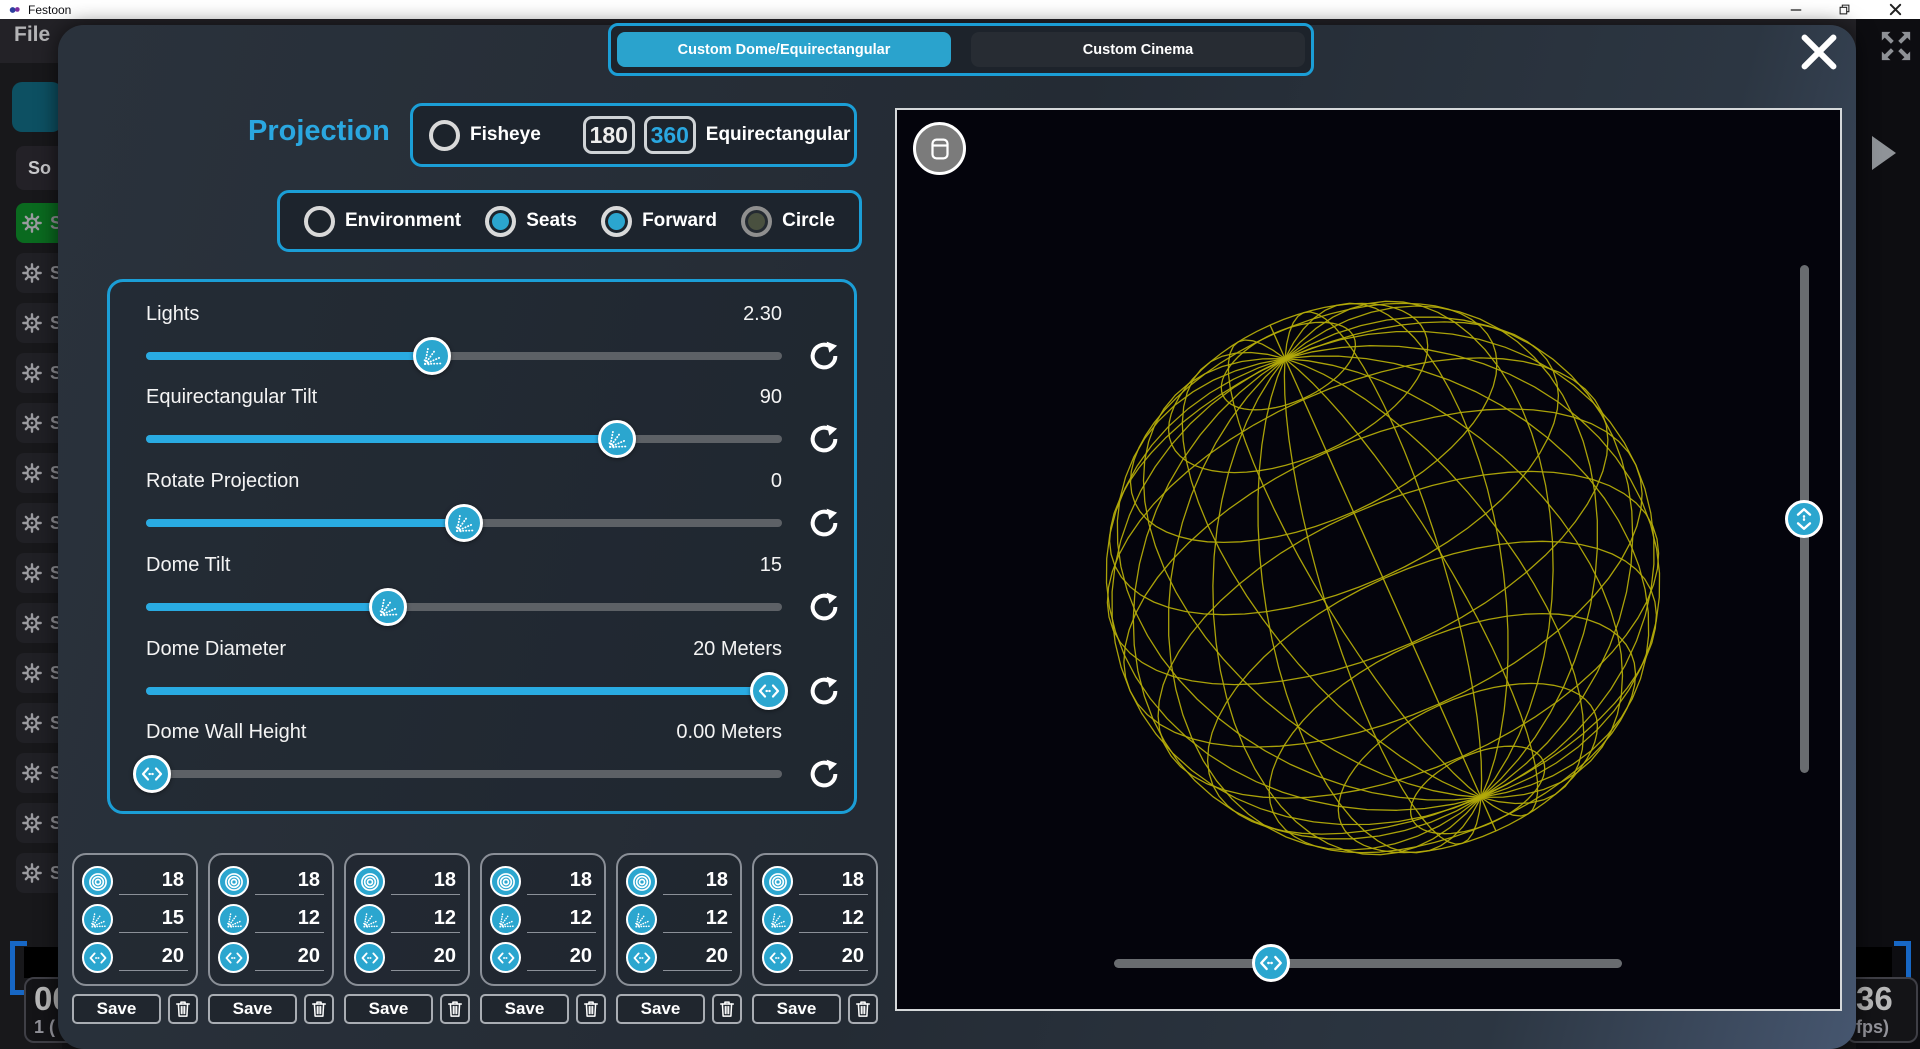 The image size is (1920, 1049). I want to click on sidebar-teal-button, so click(37, 107).